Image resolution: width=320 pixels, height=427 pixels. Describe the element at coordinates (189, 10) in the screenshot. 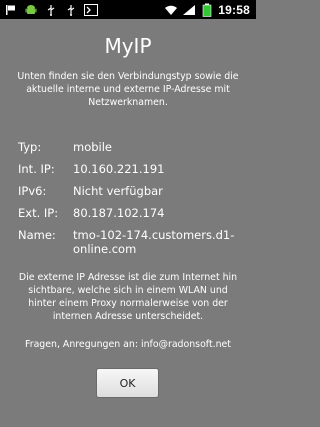

I see `signal-icon` at that location.